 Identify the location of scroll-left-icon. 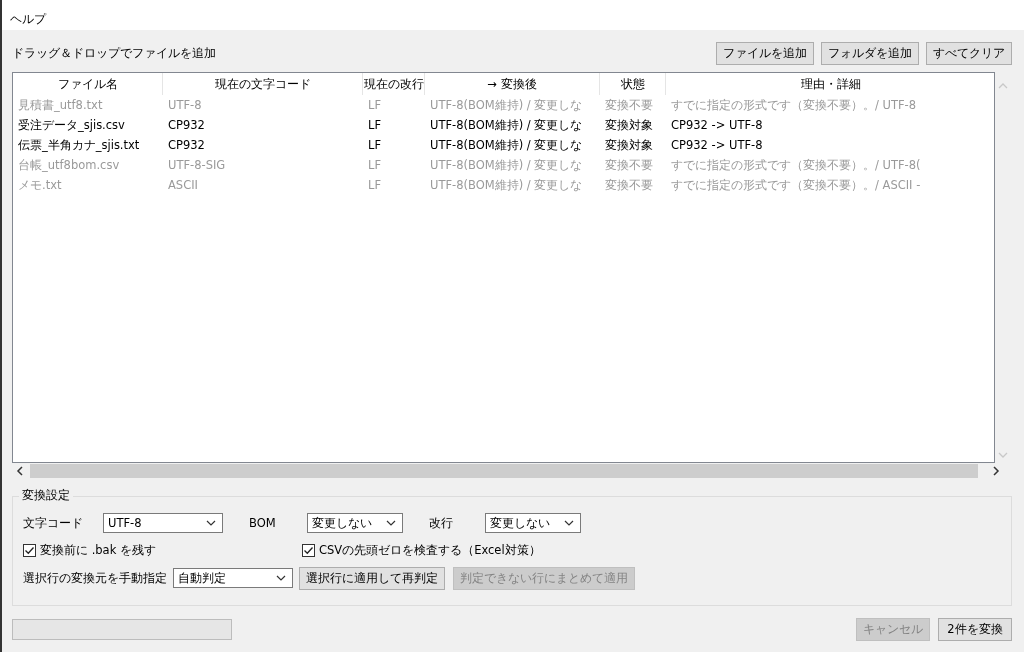
(20, 471).